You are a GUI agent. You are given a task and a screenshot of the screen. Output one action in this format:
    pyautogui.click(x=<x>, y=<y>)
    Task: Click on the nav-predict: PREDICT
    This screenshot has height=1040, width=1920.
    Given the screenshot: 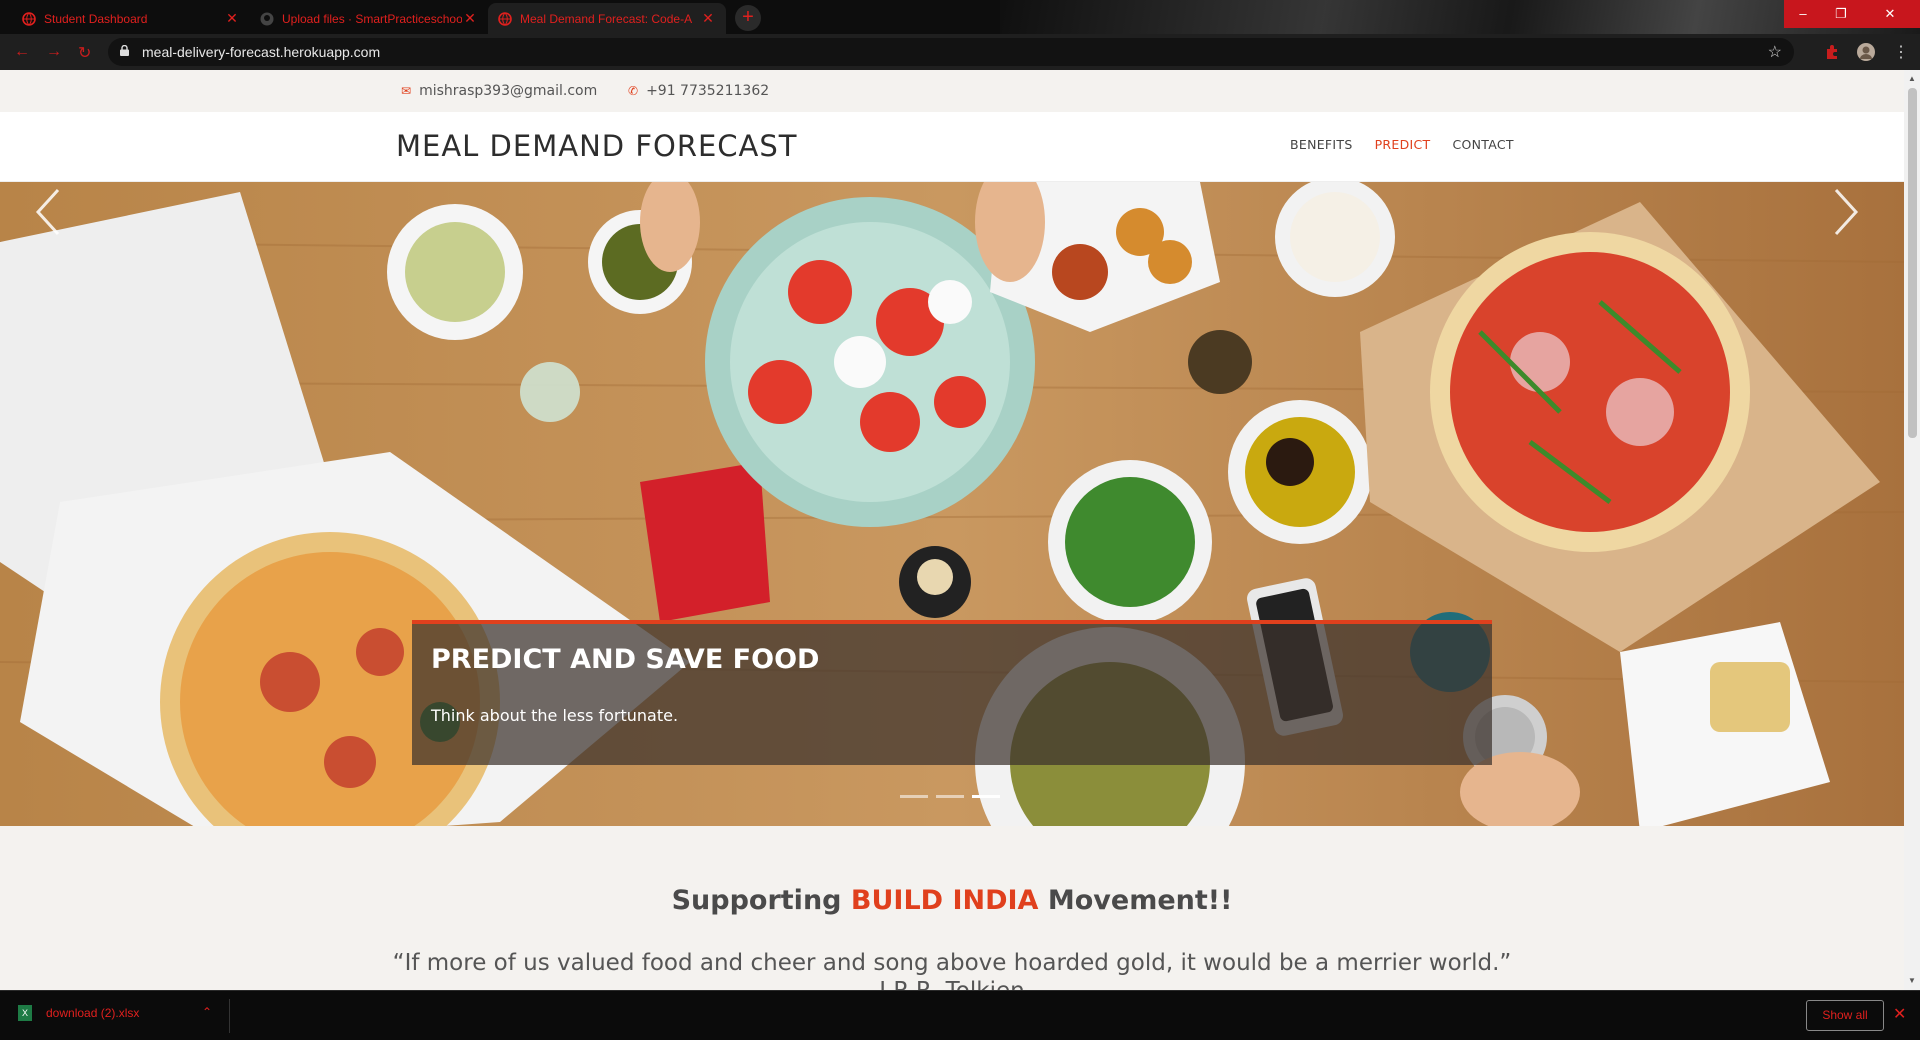 What is the action you would take?
    pyautogui.click(x=1403, y=144)
    